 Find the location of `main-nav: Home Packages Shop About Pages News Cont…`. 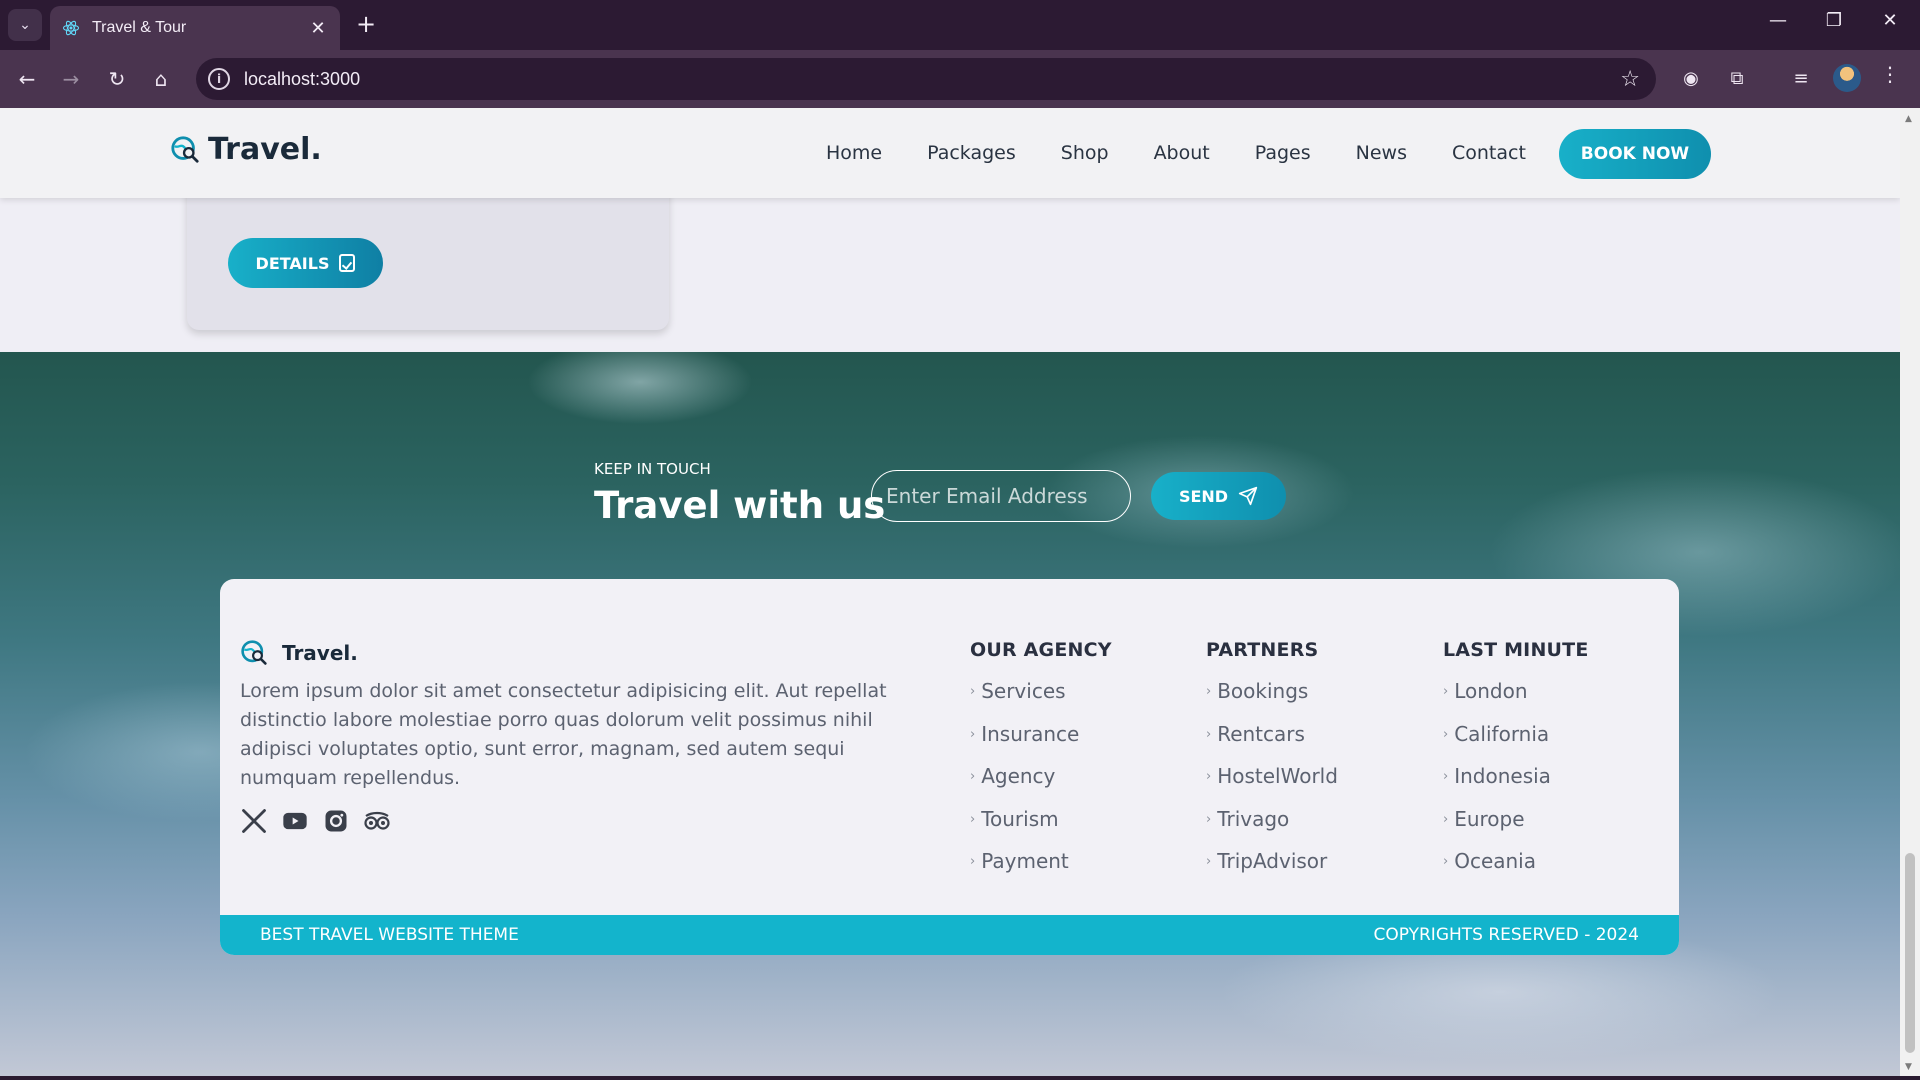

main-nav: Home Packages Shop About Pages News Cont… is located at coordinates (1198, 153).